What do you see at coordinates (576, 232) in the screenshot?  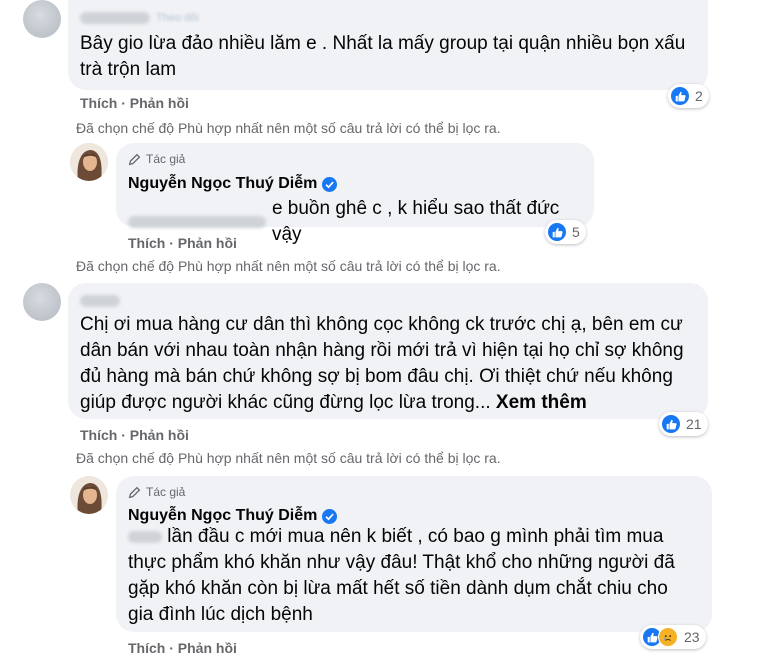 I see `reaction-count: 5` at bounding box center [576, 232].